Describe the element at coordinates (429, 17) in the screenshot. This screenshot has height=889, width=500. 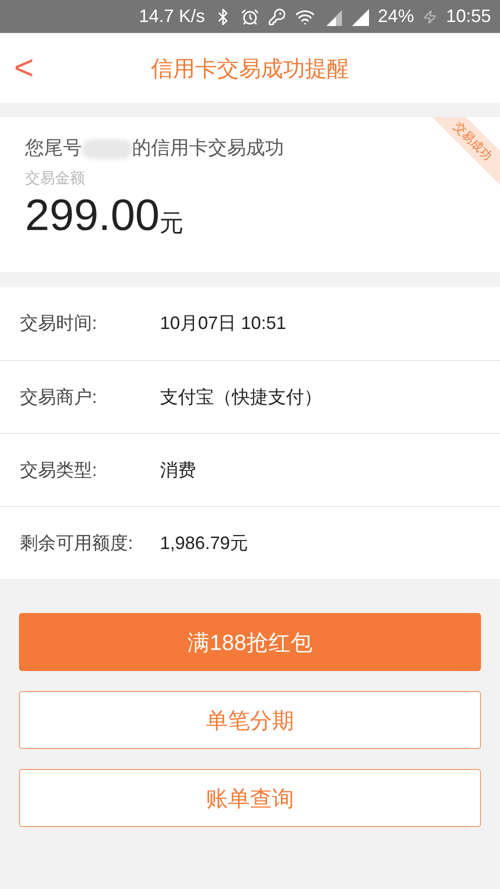
I see `charging-icon` at that location.